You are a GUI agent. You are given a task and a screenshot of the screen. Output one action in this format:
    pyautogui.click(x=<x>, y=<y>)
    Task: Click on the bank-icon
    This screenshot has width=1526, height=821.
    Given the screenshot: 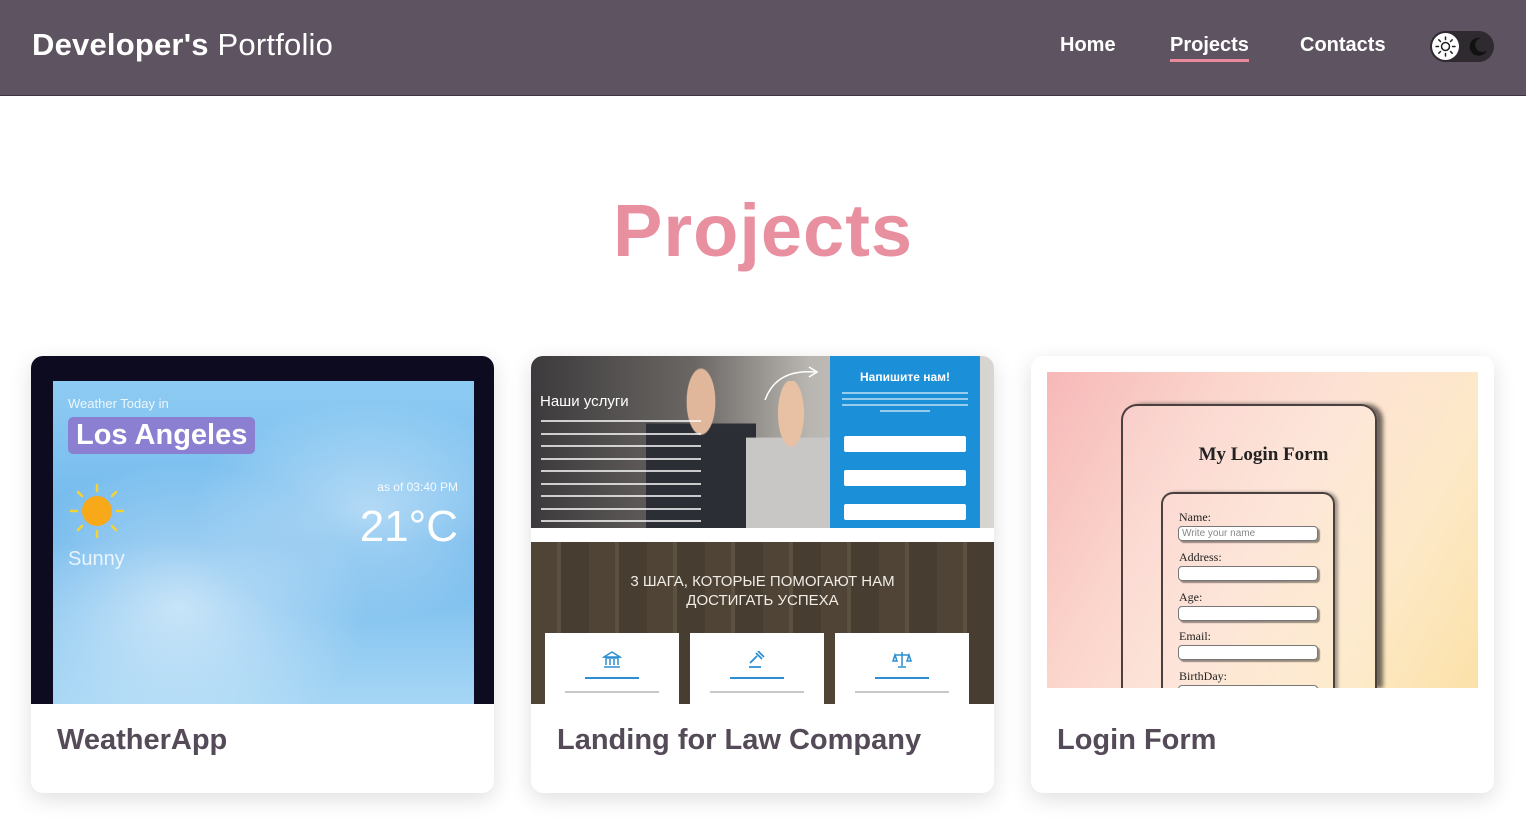 What is the action you would take?
    pyautogui.click(x=612, y=659)
    